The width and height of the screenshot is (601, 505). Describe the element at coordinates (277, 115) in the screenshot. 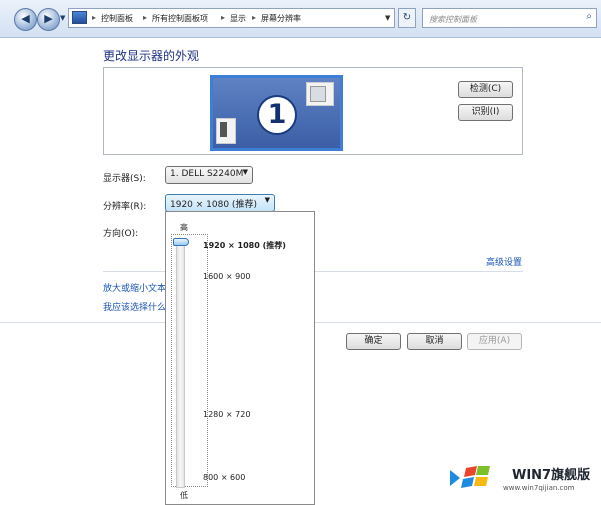

I see `monitor-number-badge: 1` at that location.